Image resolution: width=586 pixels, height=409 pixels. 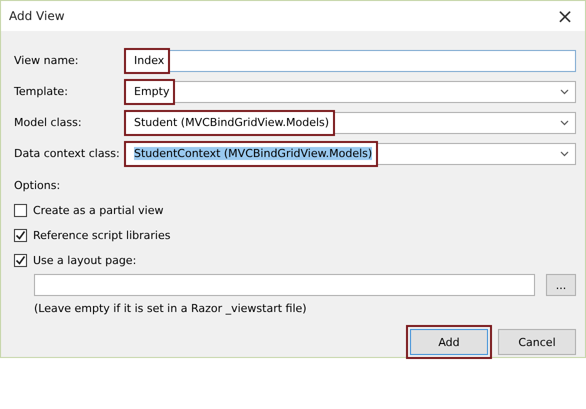 What do you see at coordinates (351, 91) in the screenshot?
I see `dropdown-field: Empty` at bounding box center [351, 91].